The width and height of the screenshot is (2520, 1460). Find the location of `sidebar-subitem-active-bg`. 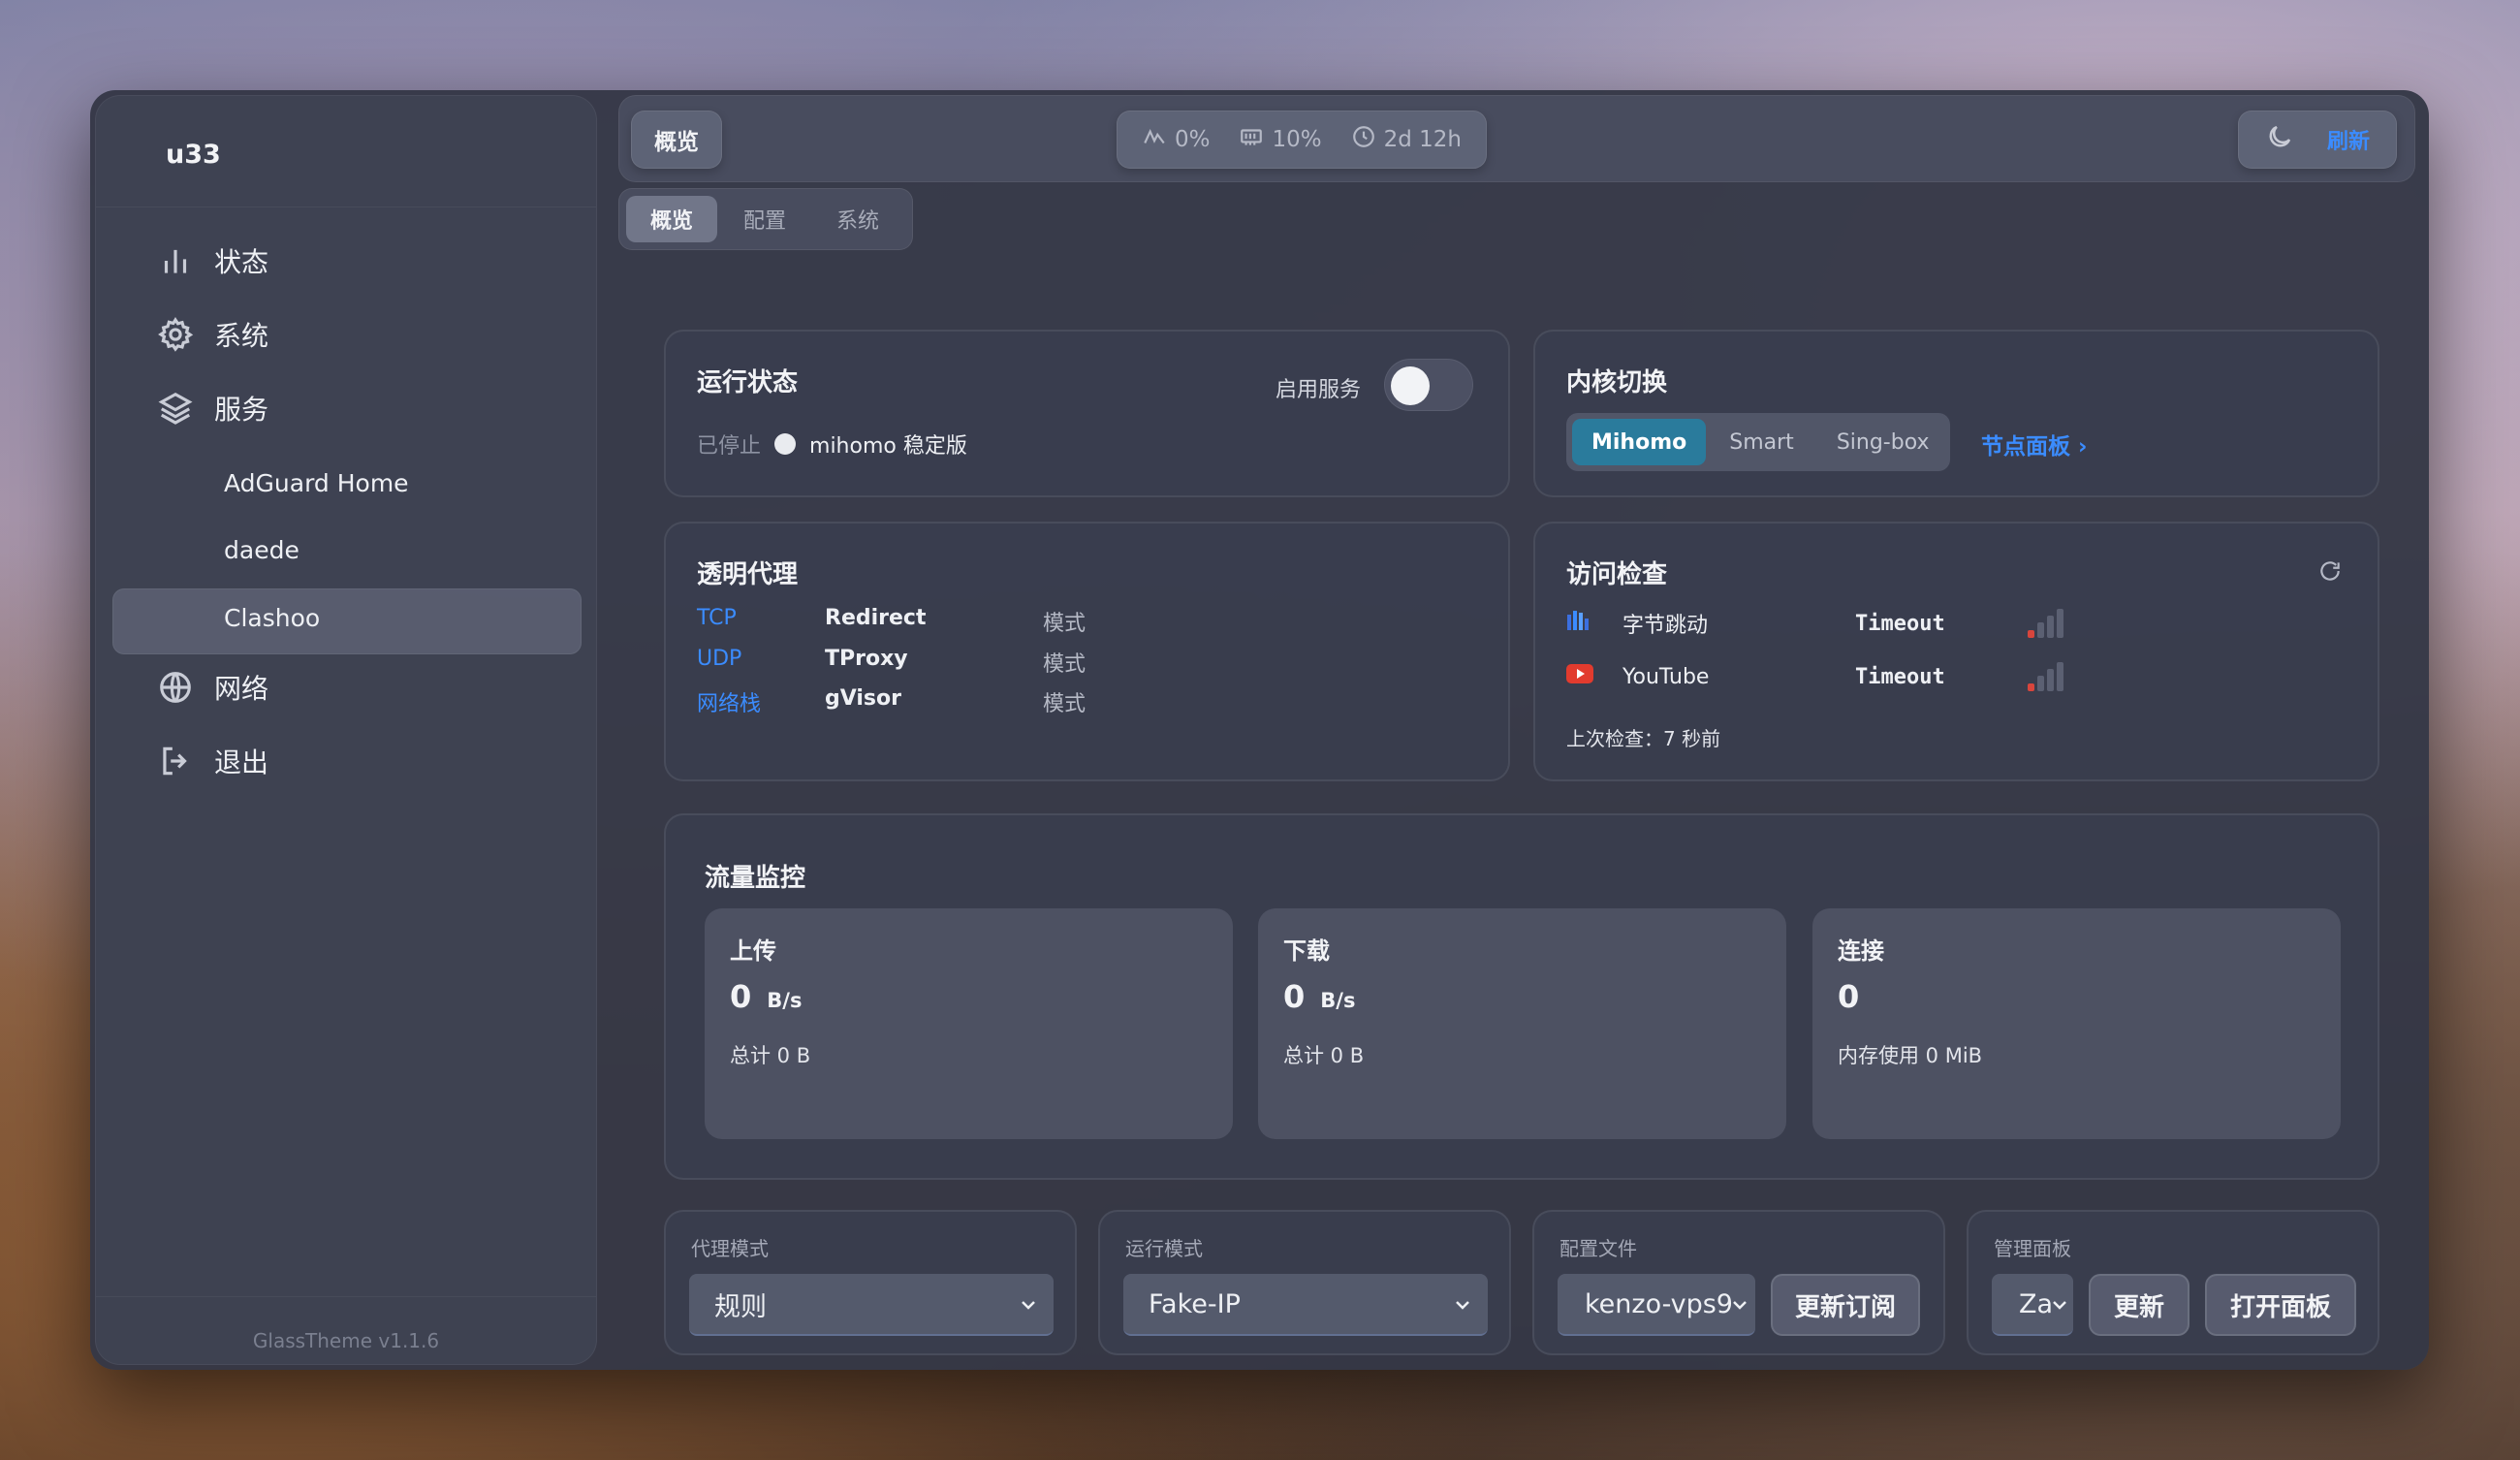

sidebar-subitem-active-bg is located at coordinates (347, 621).